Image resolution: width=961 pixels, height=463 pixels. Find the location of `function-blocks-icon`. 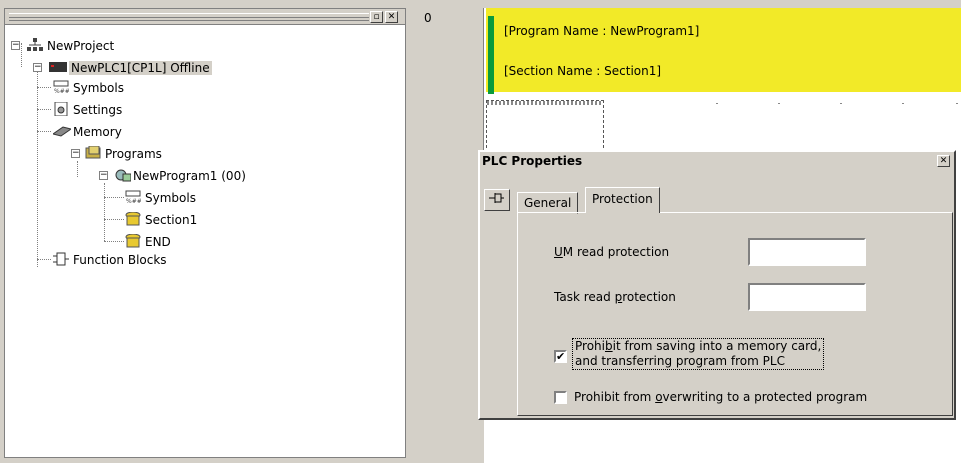

function-blocks-icon is located at coordinates (61, 259).